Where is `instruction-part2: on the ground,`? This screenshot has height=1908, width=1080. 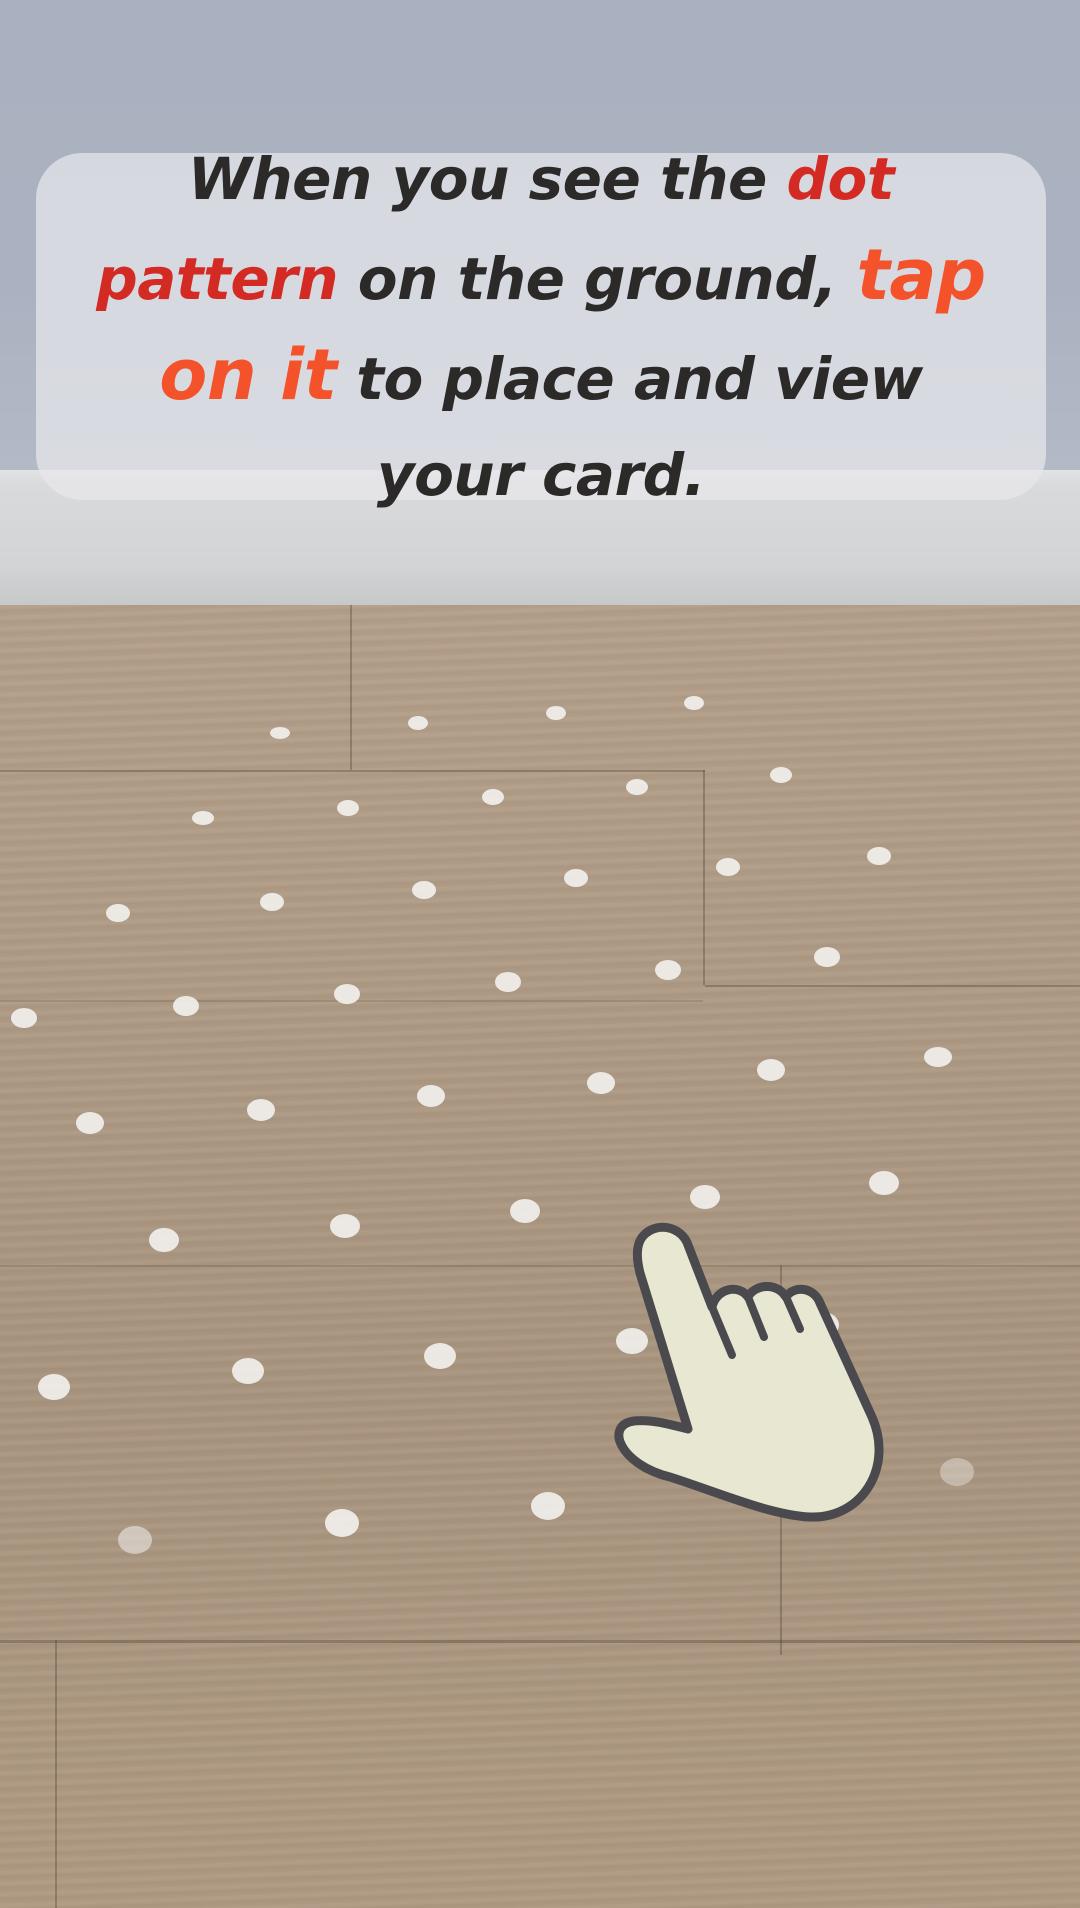
instruction-part2: on the ground, is located at coordinates (597, 278).